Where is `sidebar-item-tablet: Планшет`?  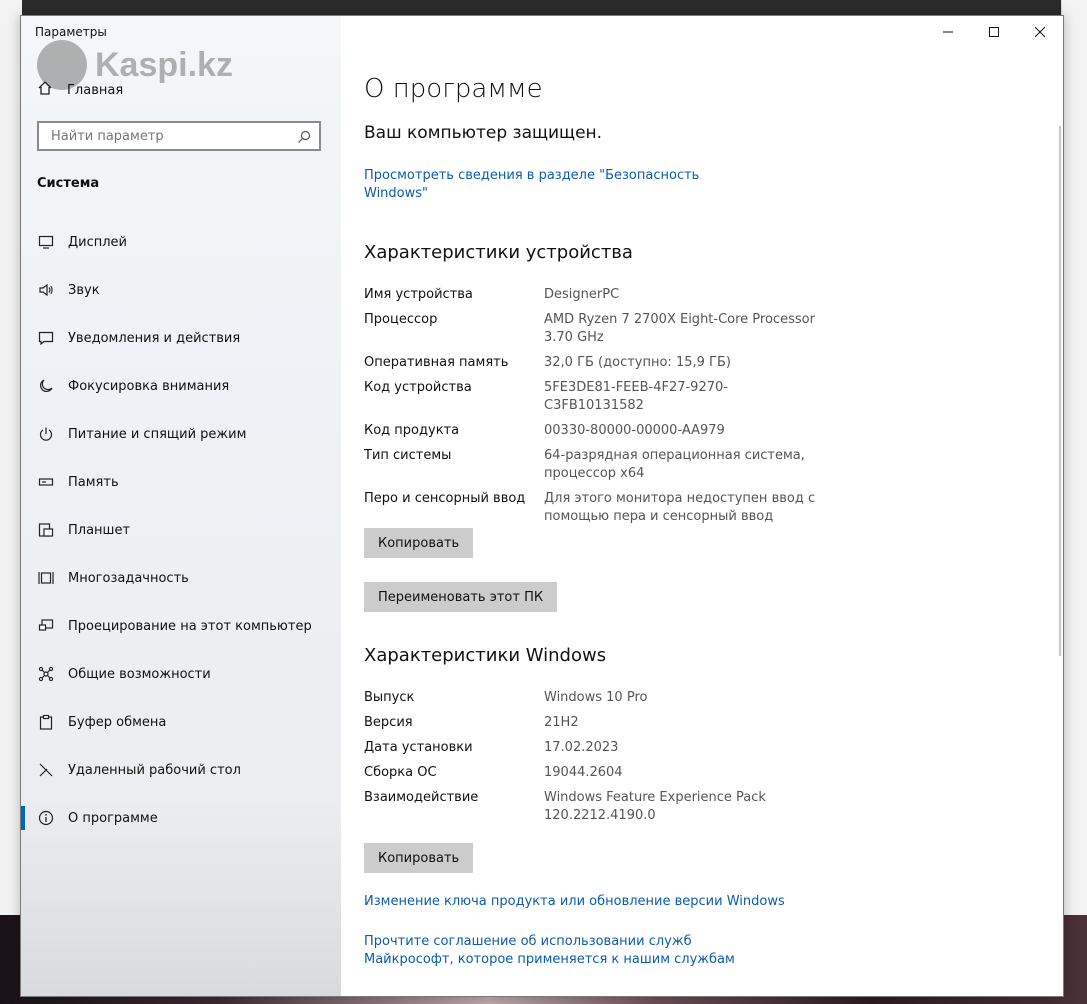 sidebar-item-tablet: Планшет is located at coordinates (181, 530).